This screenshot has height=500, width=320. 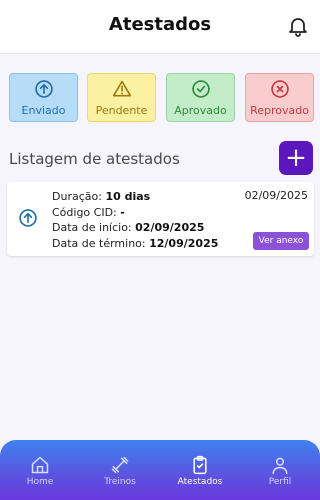 I want to click on bottom-navigation: Home Treinos Atestados Perfil, so click(x=160, y=470).